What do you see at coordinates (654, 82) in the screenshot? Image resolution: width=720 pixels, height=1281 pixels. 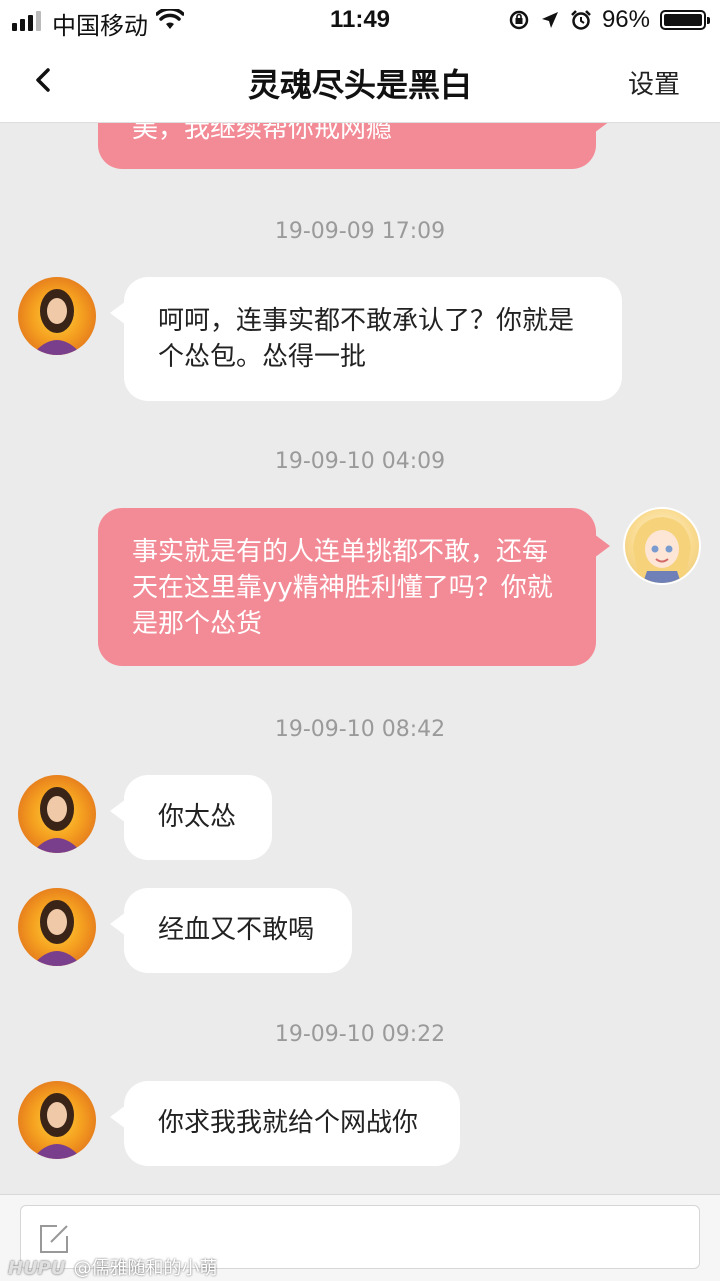 I see `settings-button: 设置` at bounding box center [654, 82].